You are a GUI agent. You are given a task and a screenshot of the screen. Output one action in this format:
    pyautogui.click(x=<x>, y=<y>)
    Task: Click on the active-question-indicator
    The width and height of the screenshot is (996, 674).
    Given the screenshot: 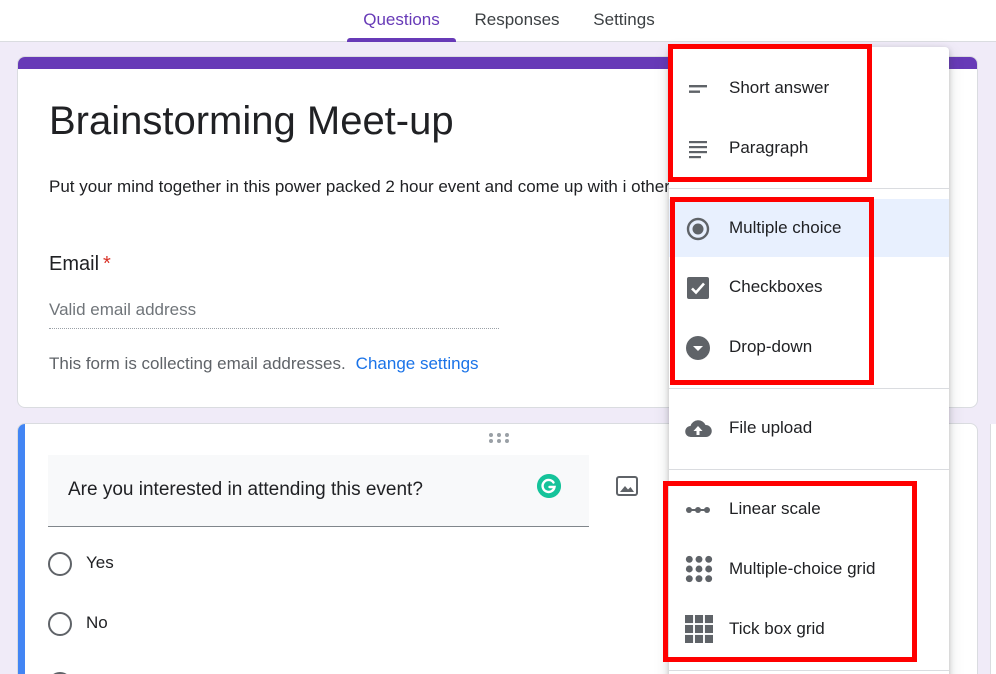 What is the action you would take?
    pyautogui.click(x=21, y=549)
    